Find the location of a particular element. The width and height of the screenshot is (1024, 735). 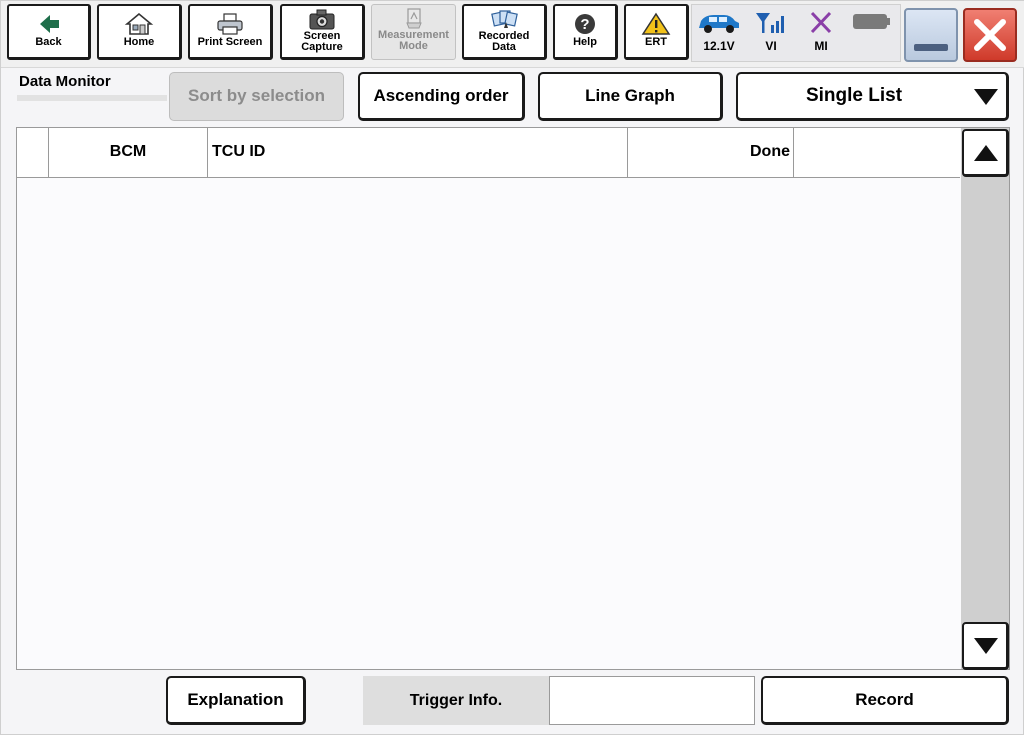

page-title: Data Monitor is located at coordinates (65, 81).